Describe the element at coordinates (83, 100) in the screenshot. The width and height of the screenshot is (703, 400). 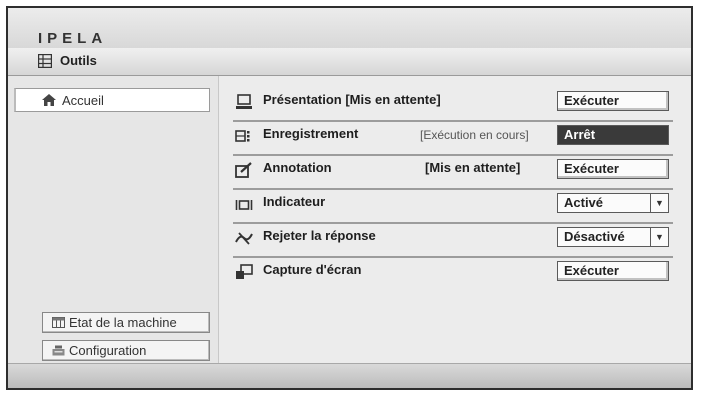
I see `sidebar-item-label: Accueil` at that location.